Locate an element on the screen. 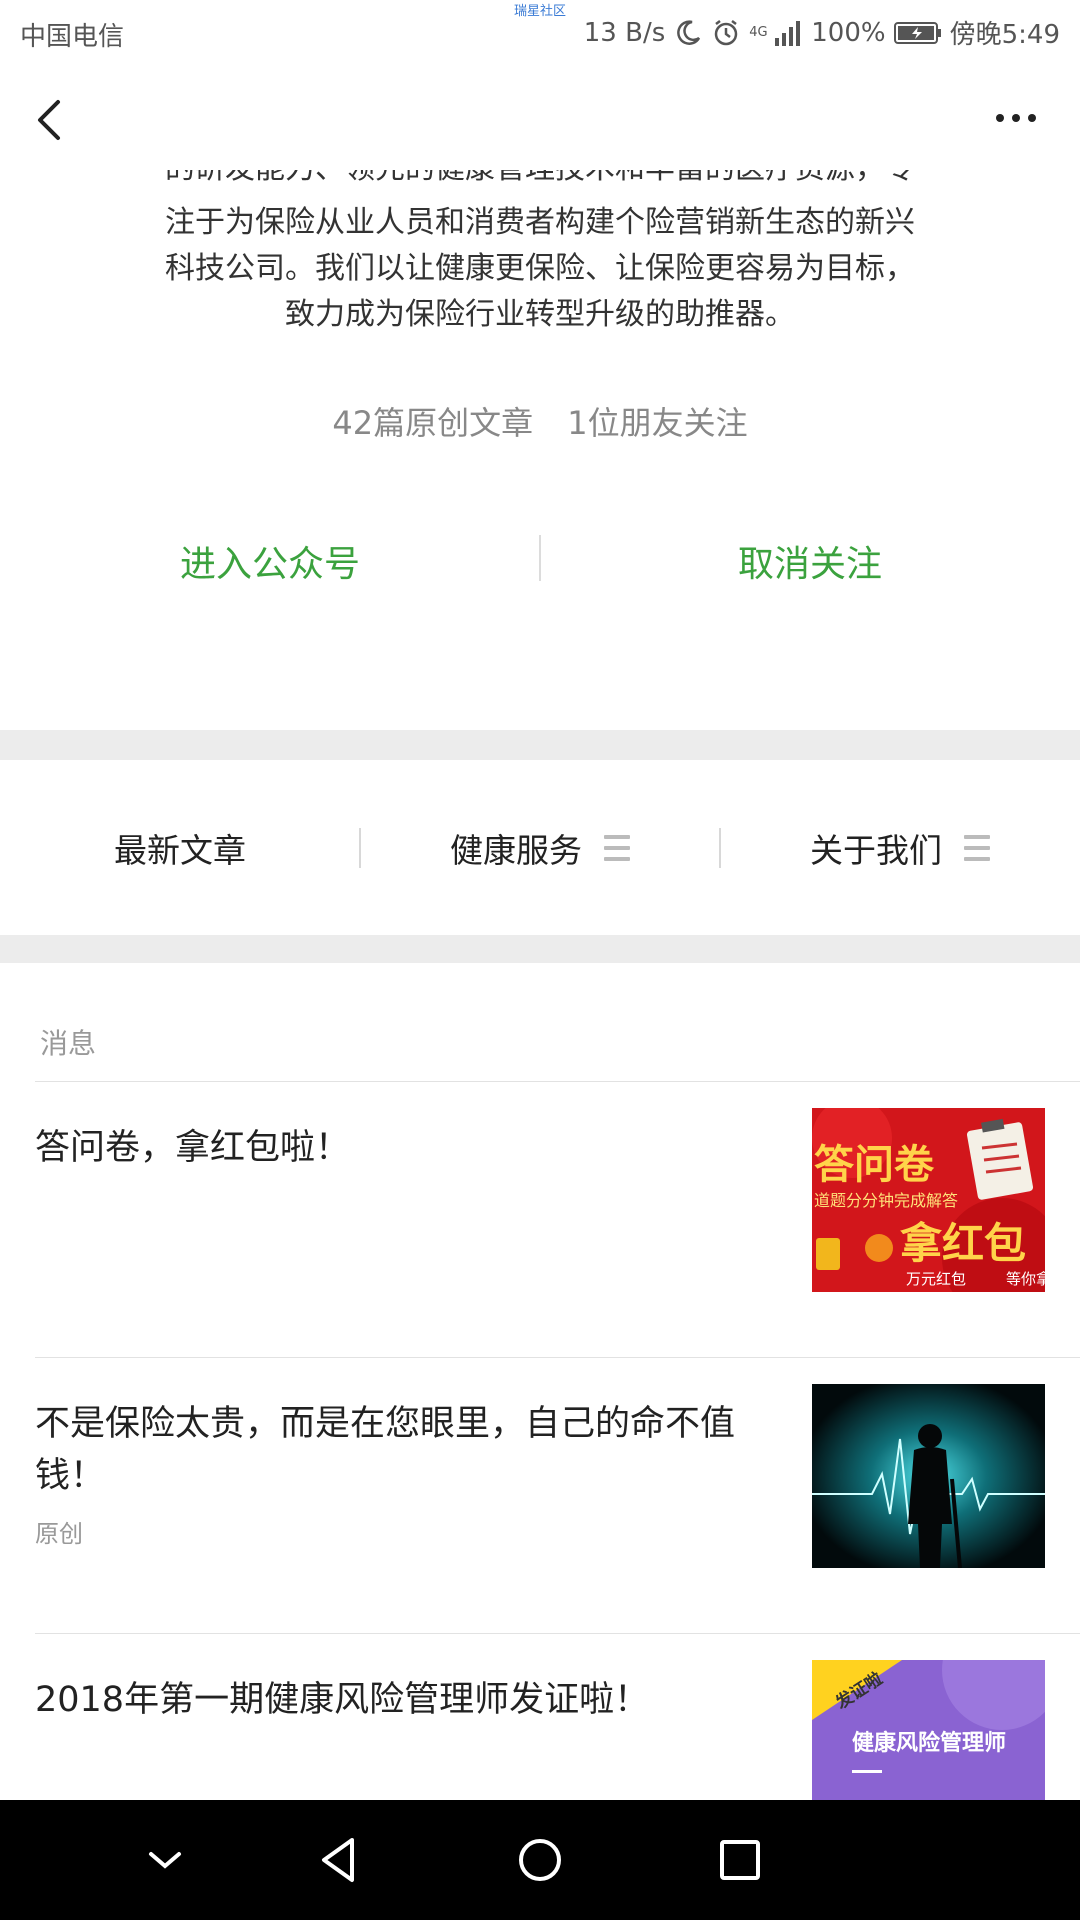 The image size is (1080, 1920). articles-count: 42篇原创文章 is located at coordinates (433, 423).